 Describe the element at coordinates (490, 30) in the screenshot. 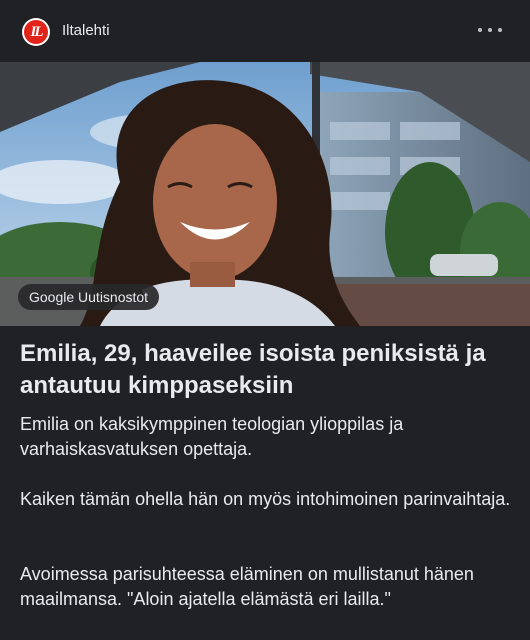

I see `more-options-icon` at that location.